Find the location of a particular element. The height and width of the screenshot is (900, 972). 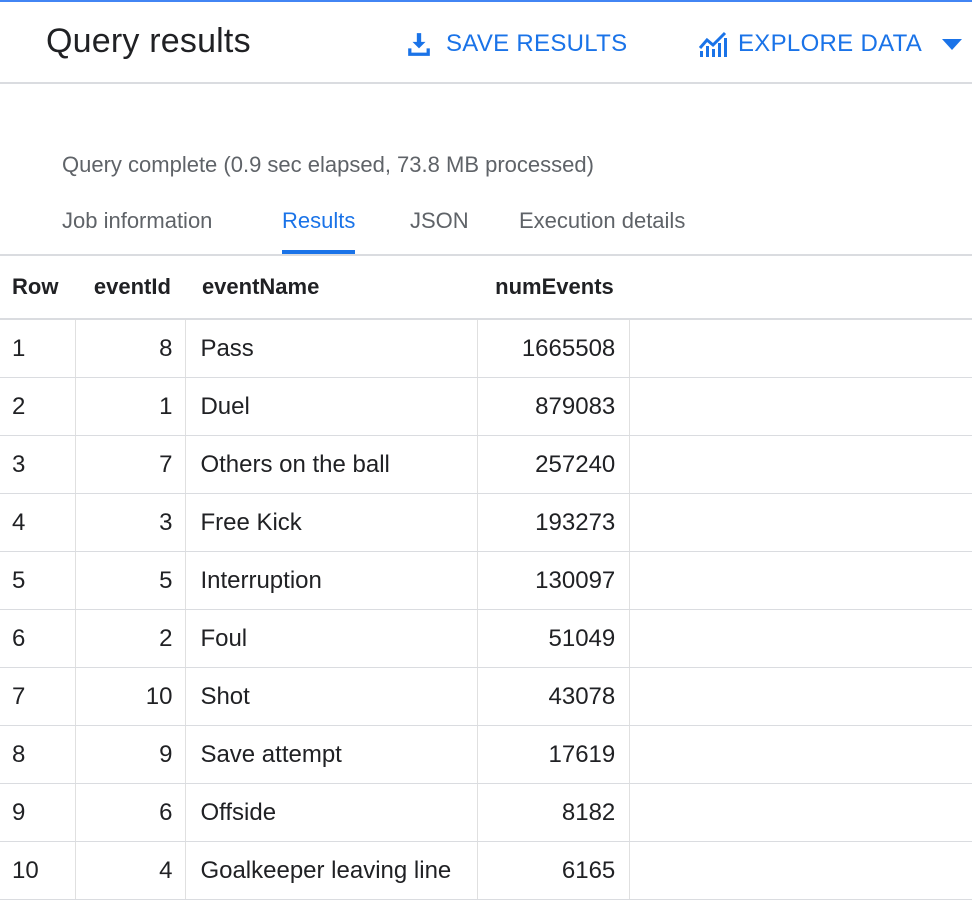

table-row: 9 6 Offside 8182 is located at coordinates (486, 812).